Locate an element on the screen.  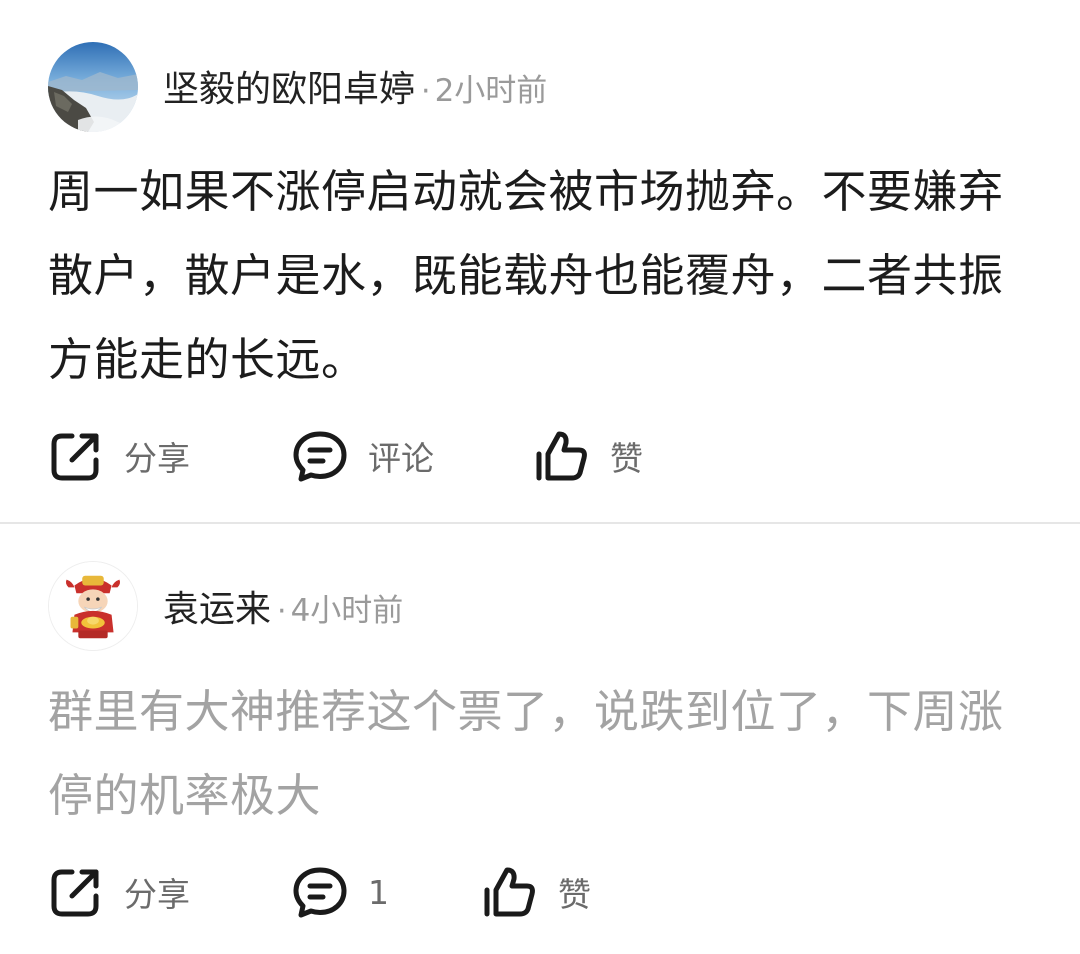
timestamp: 2小时前 is located at coordinates (491, 91).